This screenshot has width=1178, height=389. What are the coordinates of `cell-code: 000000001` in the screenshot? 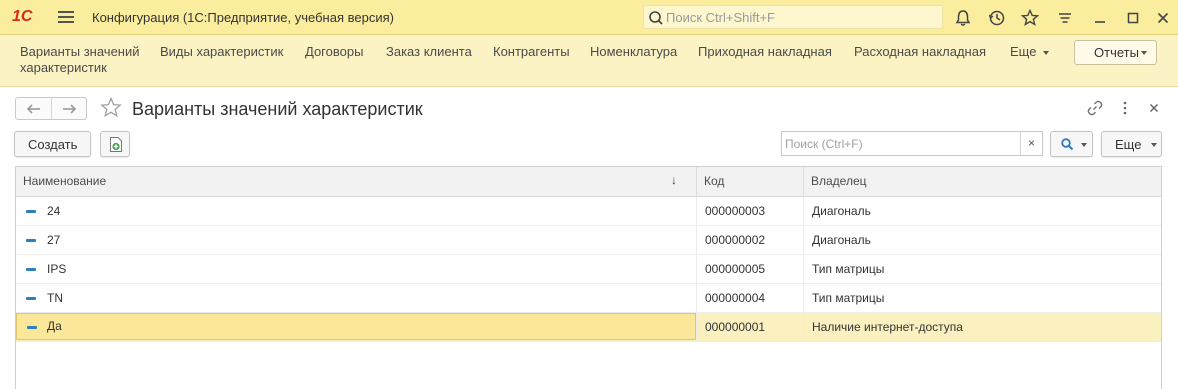 It's located at (749, 327).